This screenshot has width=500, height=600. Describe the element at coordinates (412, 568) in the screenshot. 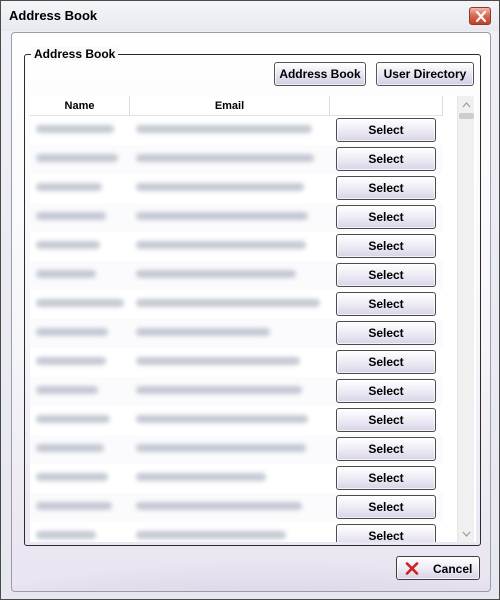

I see `red-x-icon` at that location.